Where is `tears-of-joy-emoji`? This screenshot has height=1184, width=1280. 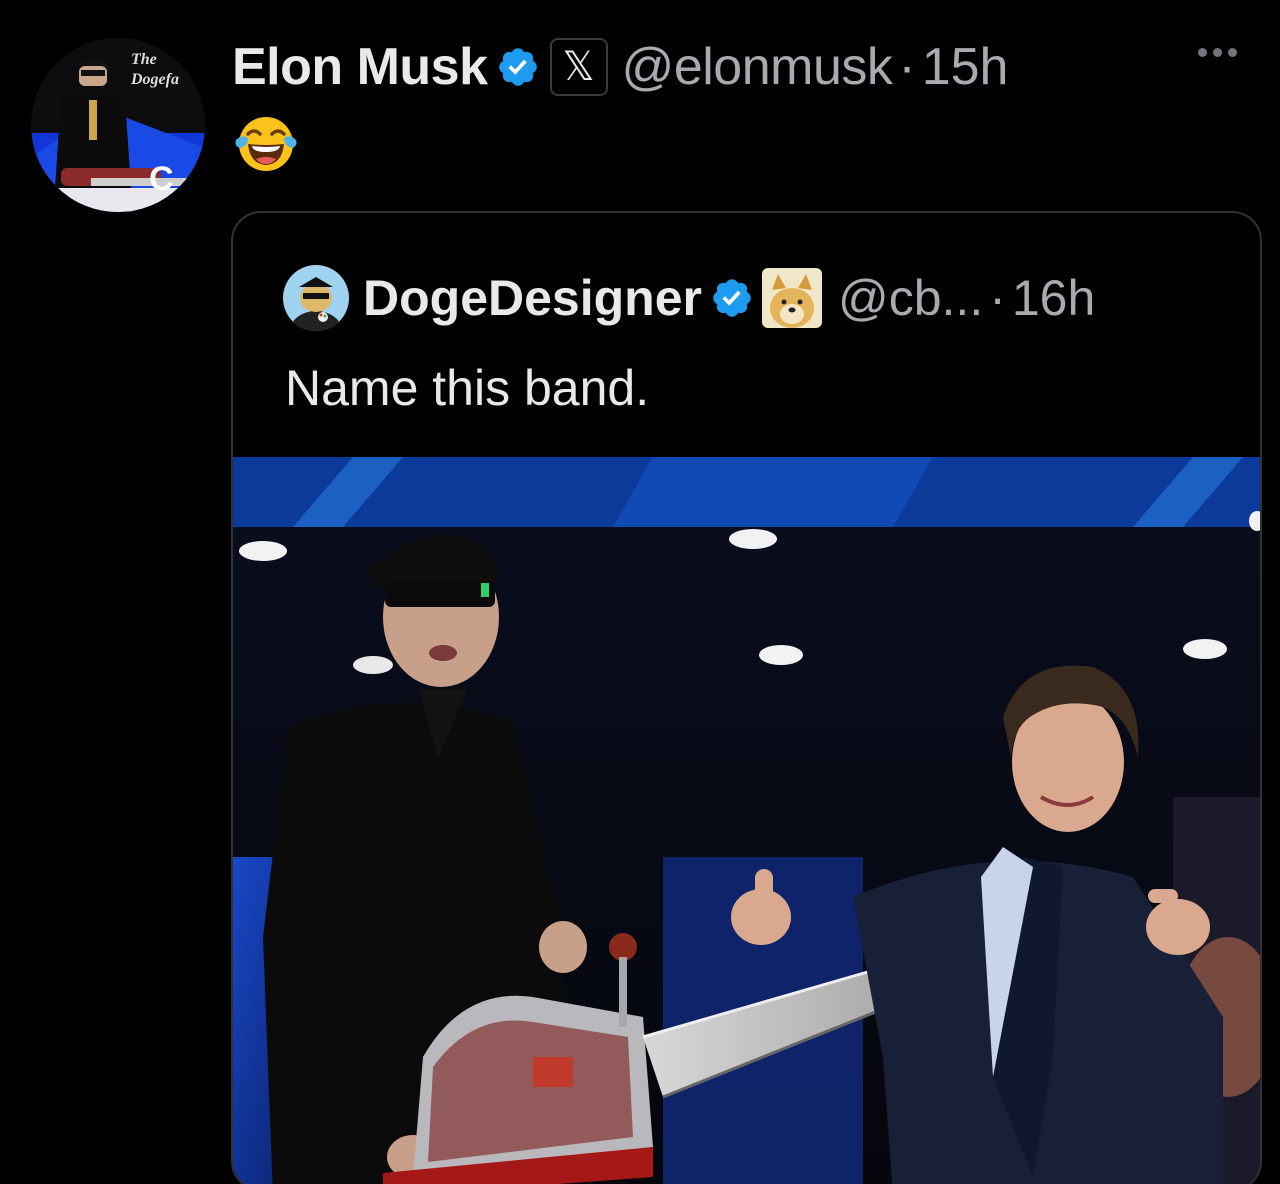 tears-of-joy-emoji is located at coordinates (266, 144).